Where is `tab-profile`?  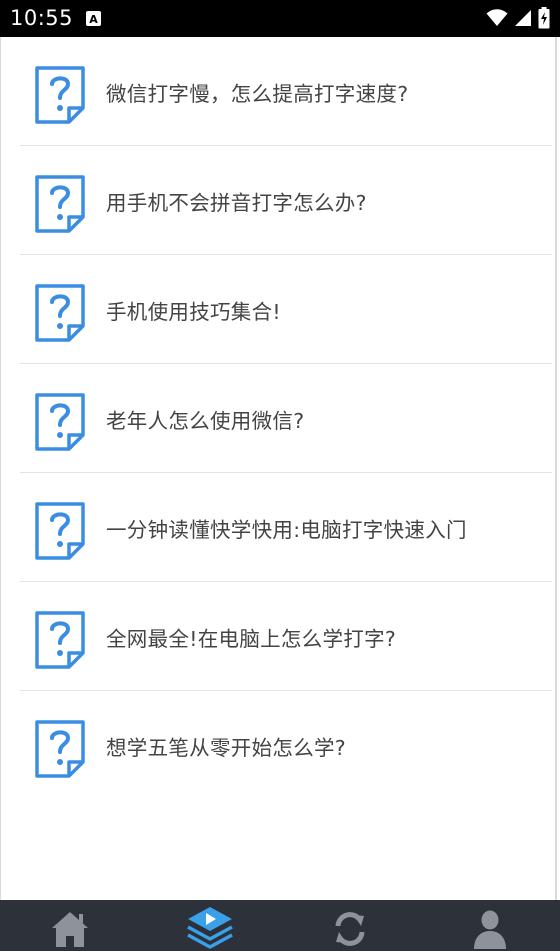 tab-profile is located at coordinates (490, 925).